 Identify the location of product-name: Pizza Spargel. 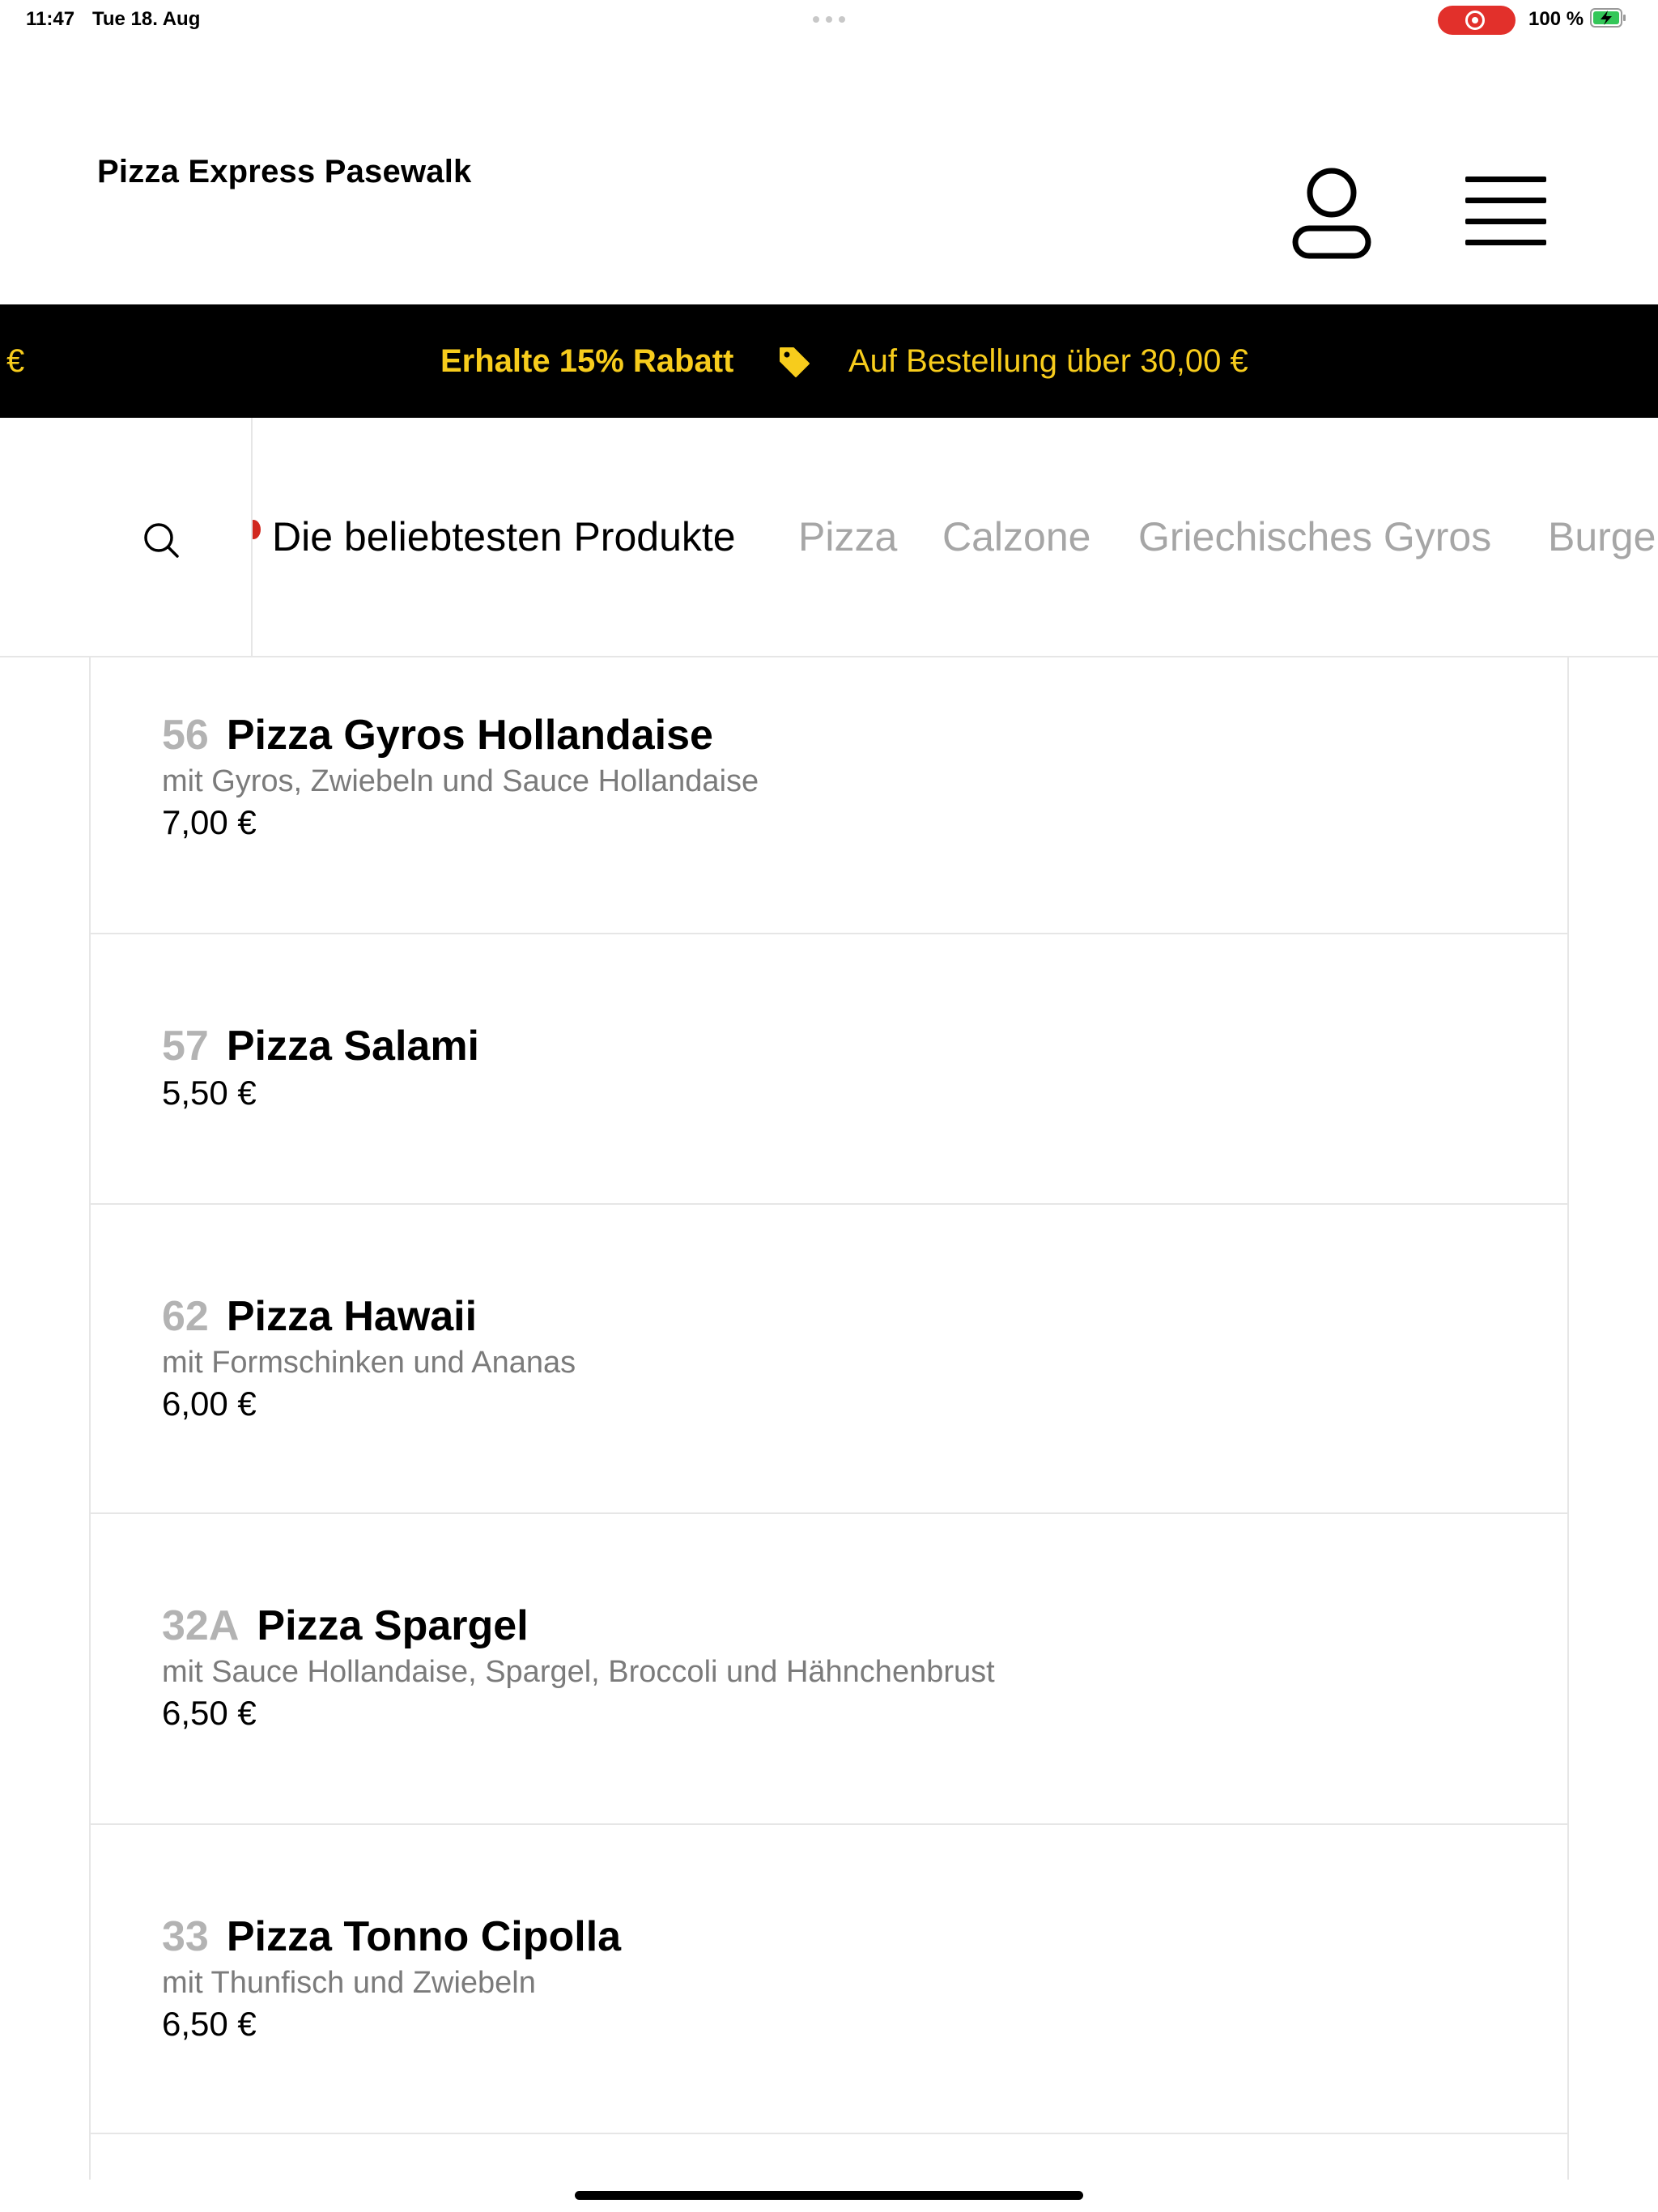
(393, 1625).